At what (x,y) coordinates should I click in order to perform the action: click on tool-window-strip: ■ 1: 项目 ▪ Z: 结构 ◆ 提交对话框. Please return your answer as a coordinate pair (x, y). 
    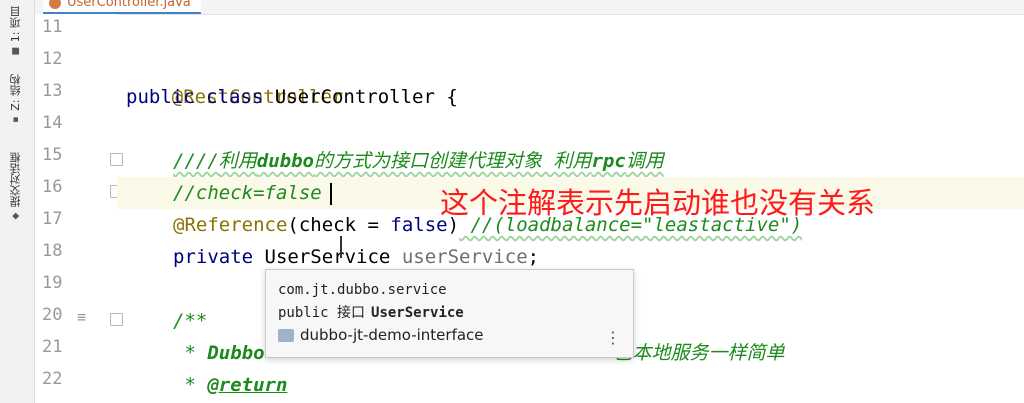
    Looking at the image, I should click on (17, 201).